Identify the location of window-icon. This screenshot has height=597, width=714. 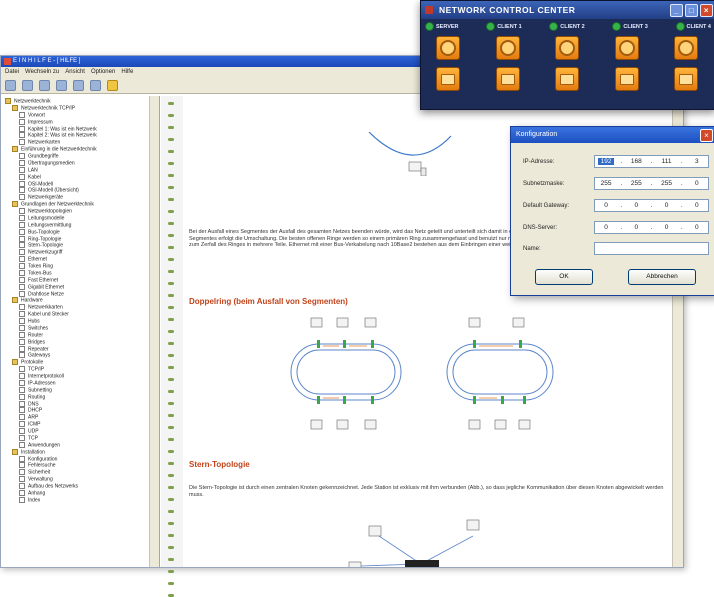
(448, 79).